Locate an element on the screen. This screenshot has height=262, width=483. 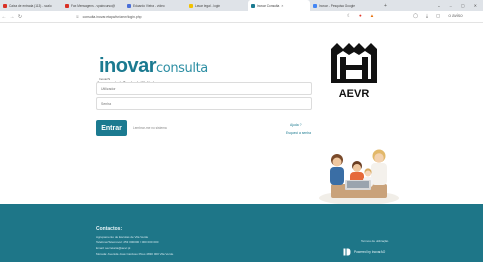
username-input is located at coordinates (204, 88).